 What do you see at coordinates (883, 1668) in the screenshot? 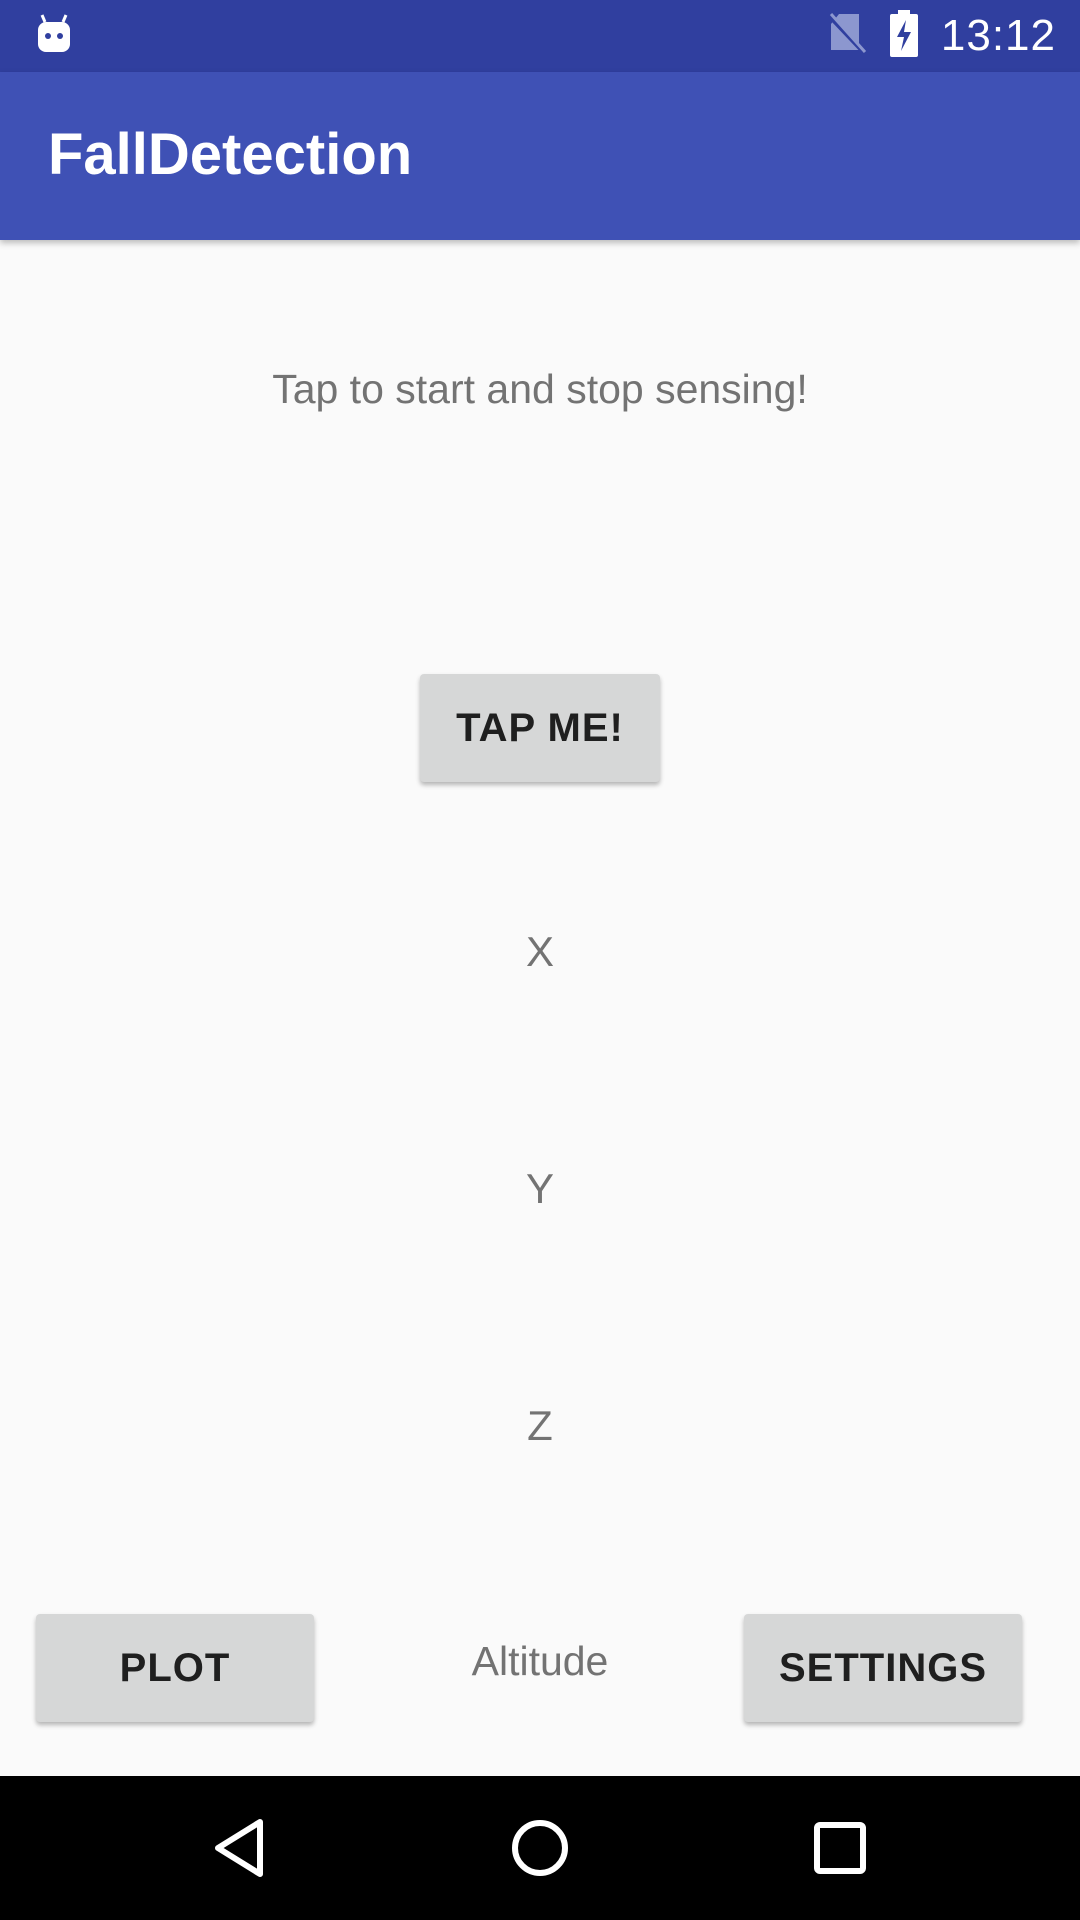
I see `settings-button: SETTINGS` at bounding box center [883, 1668].